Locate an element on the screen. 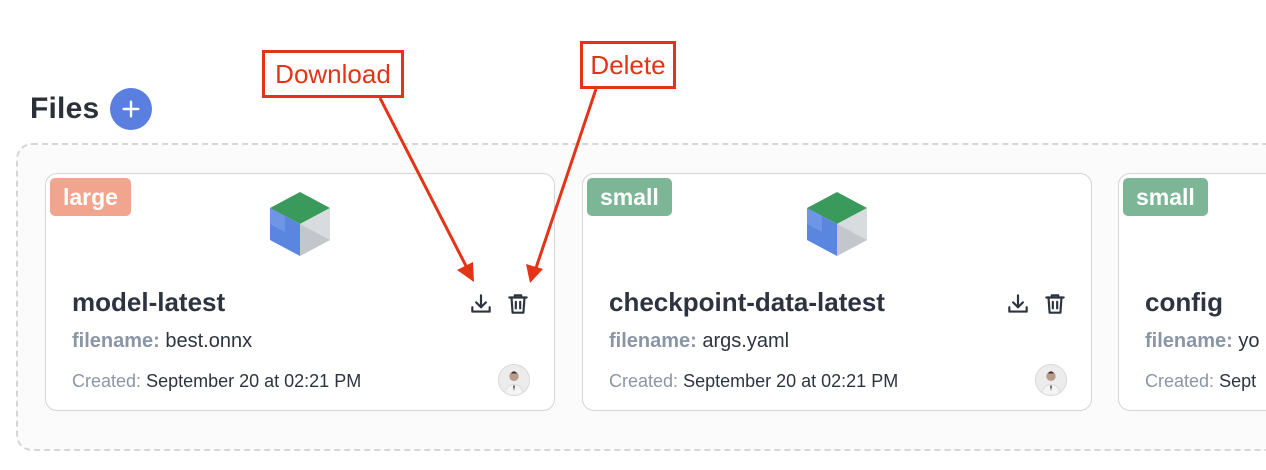 This screenshot has height=470, width=1266. created-row: Created: Sept is located at coordinates (1200, 381).